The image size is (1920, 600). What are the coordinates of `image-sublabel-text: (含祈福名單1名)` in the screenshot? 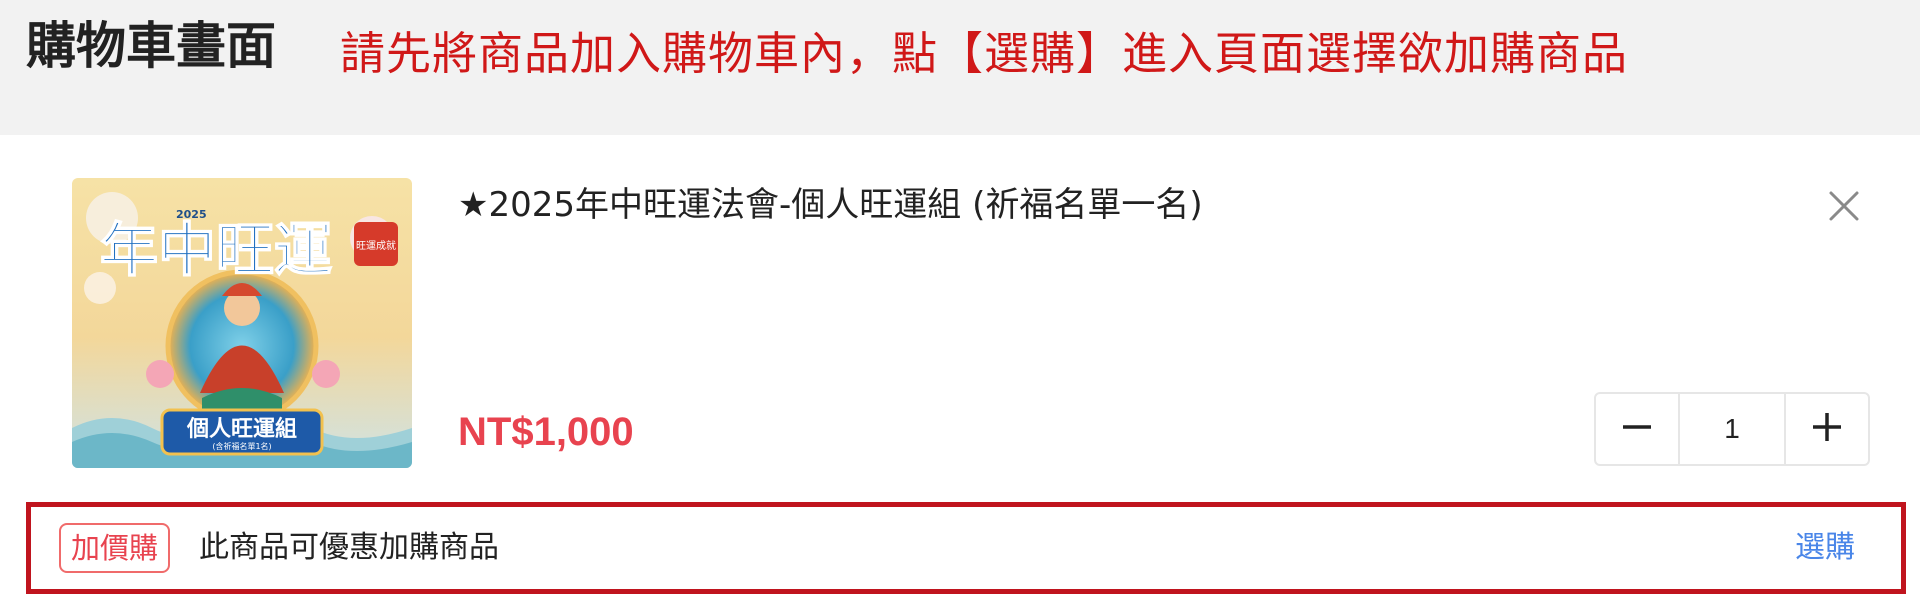 It's located at (241, 446).